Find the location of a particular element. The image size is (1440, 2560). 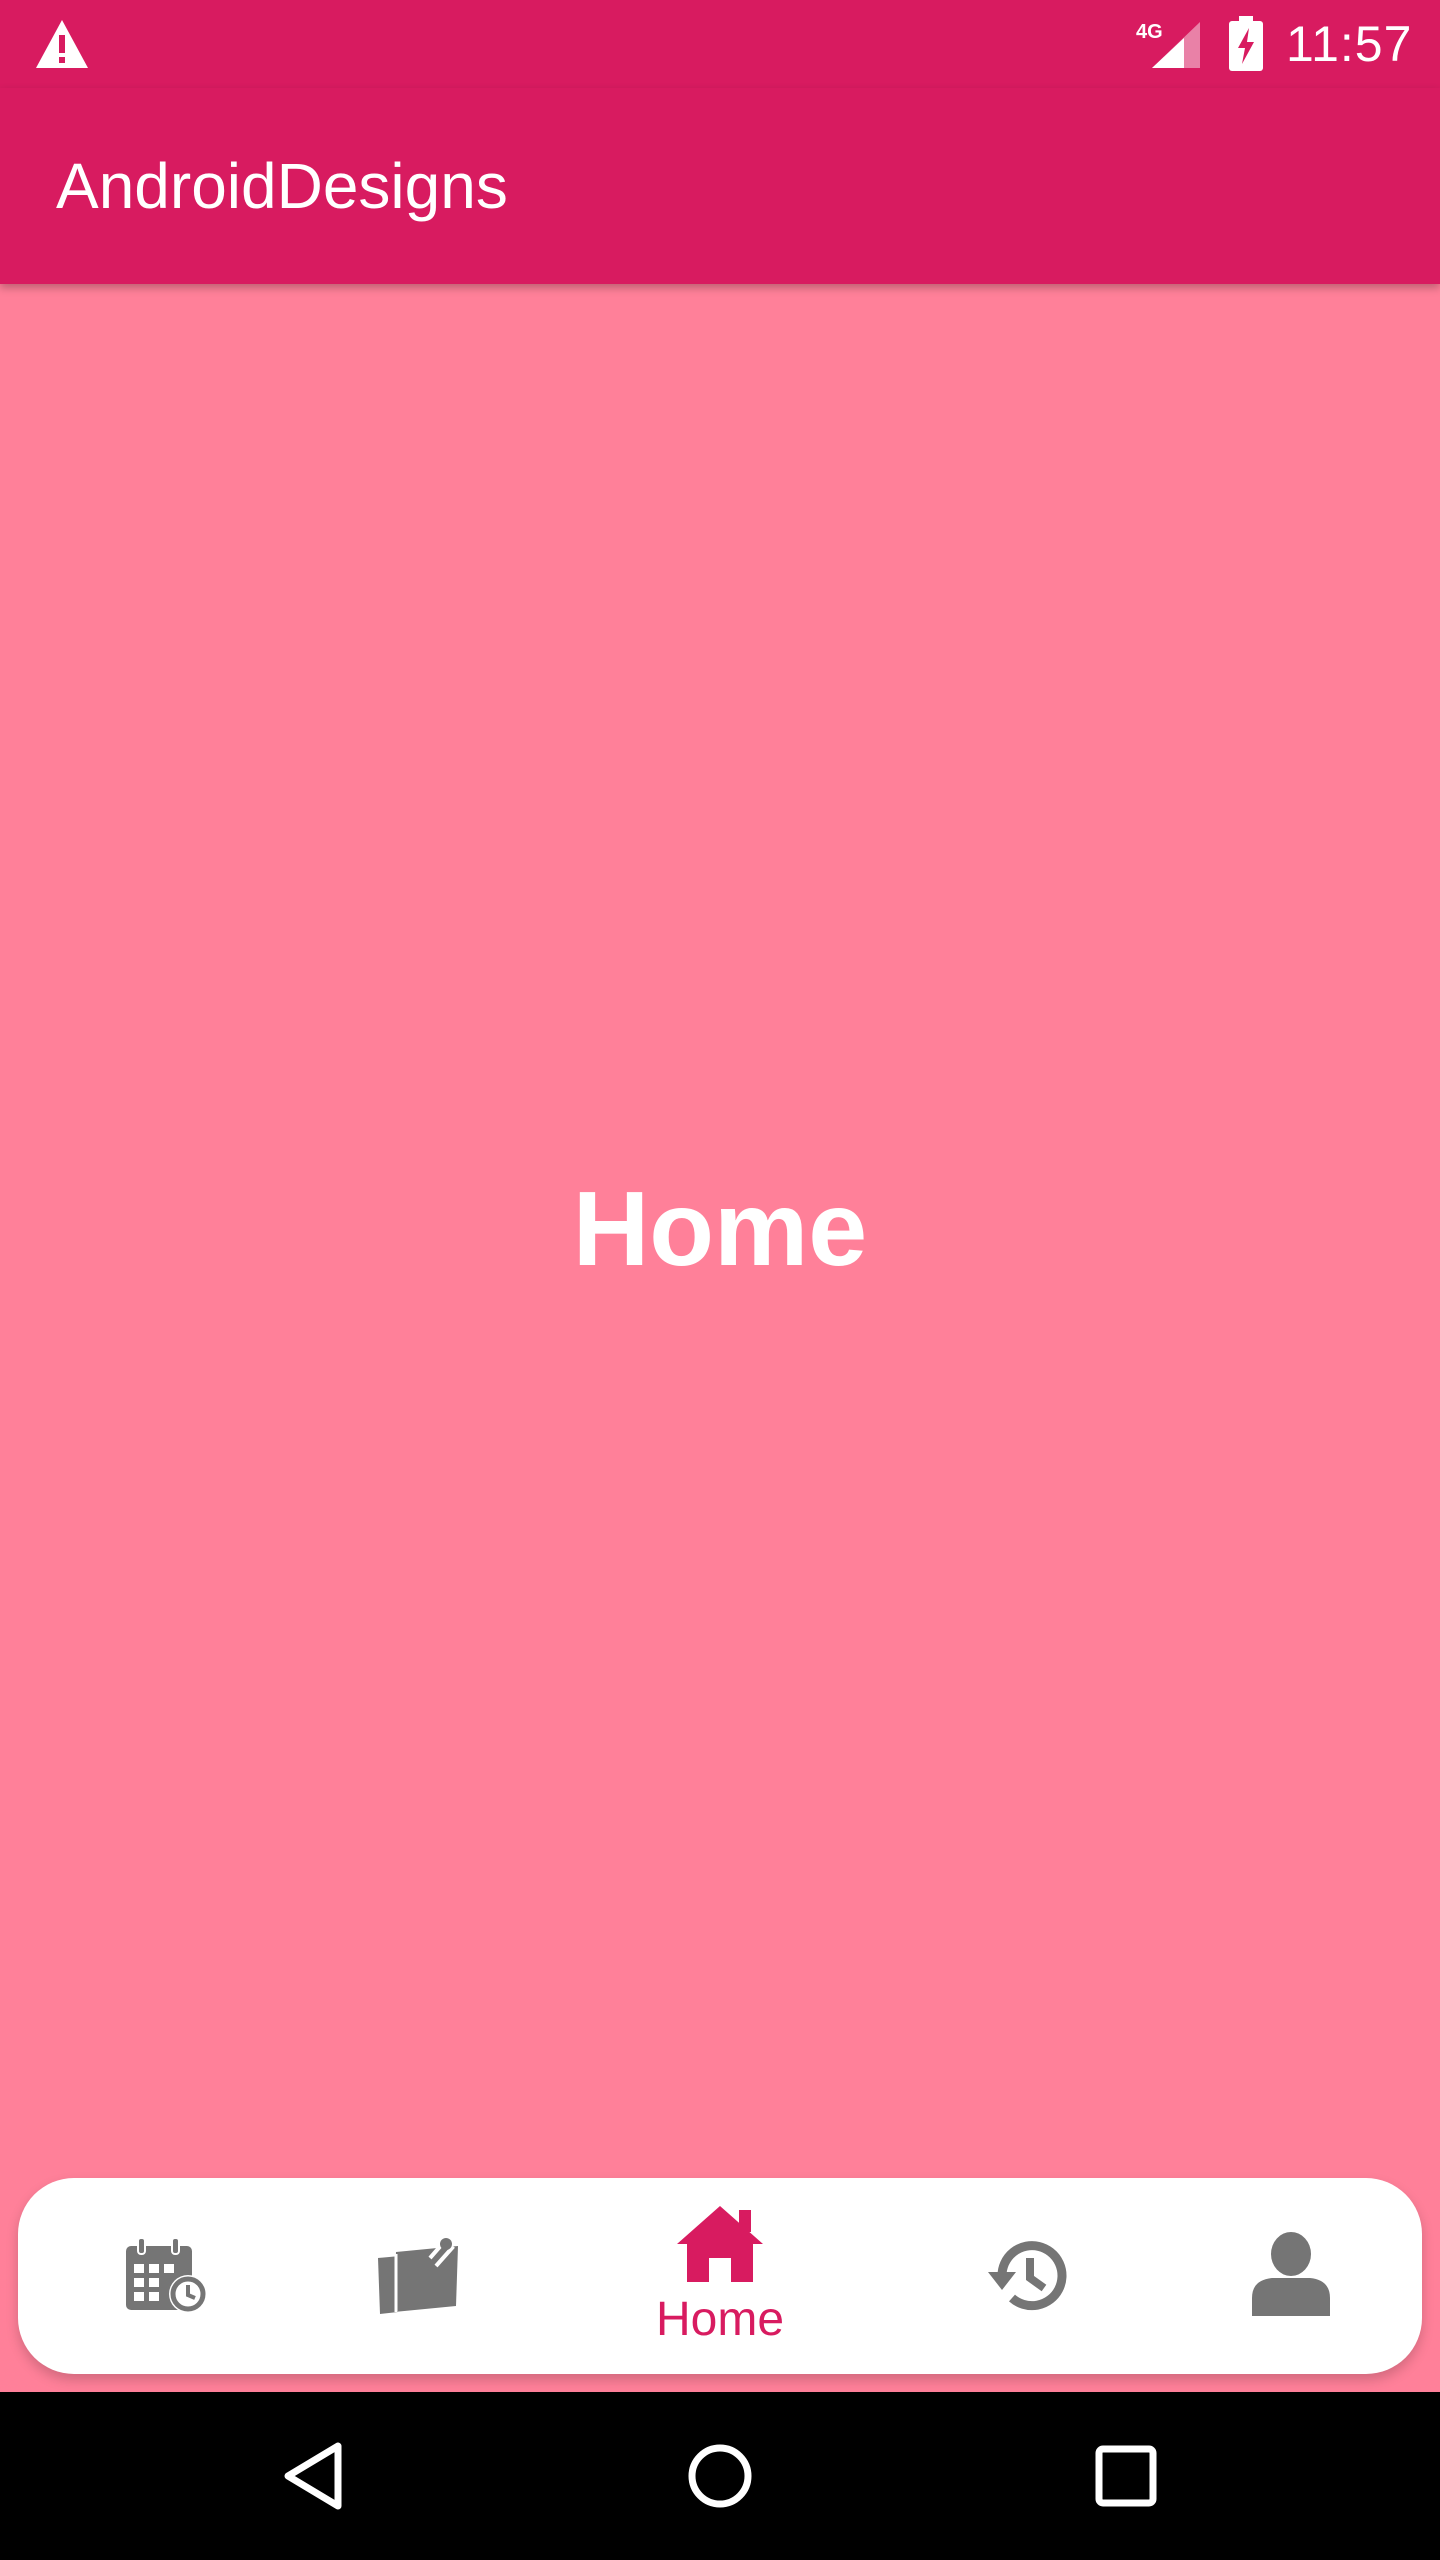

nav-item-schedule is located at coordinates (185, 2276).